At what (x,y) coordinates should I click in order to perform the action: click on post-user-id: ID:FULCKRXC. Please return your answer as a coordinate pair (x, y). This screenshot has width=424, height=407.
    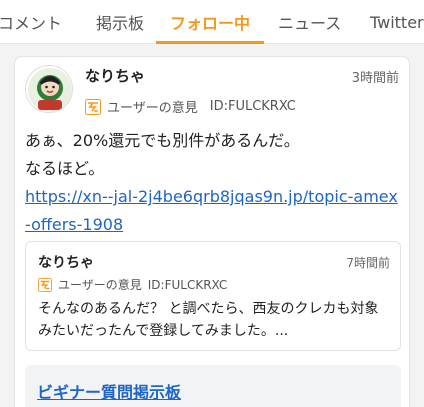
    Looking at the image, I should click on (252, 106).